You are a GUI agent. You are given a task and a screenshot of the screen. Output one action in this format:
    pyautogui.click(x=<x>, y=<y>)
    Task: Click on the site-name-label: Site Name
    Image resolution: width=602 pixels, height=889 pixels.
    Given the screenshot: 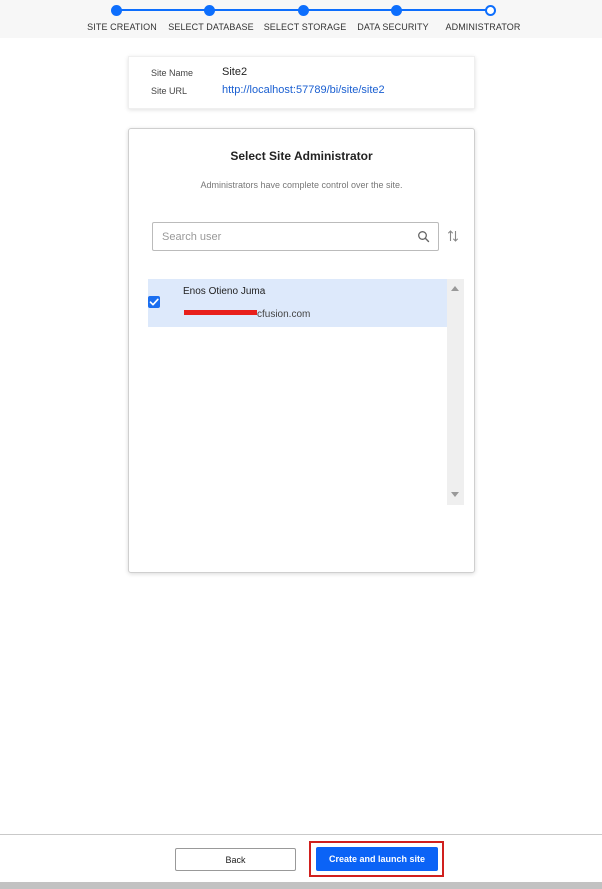 What is the action you would take?
    pyautogui.click(x=172, y=73)
    